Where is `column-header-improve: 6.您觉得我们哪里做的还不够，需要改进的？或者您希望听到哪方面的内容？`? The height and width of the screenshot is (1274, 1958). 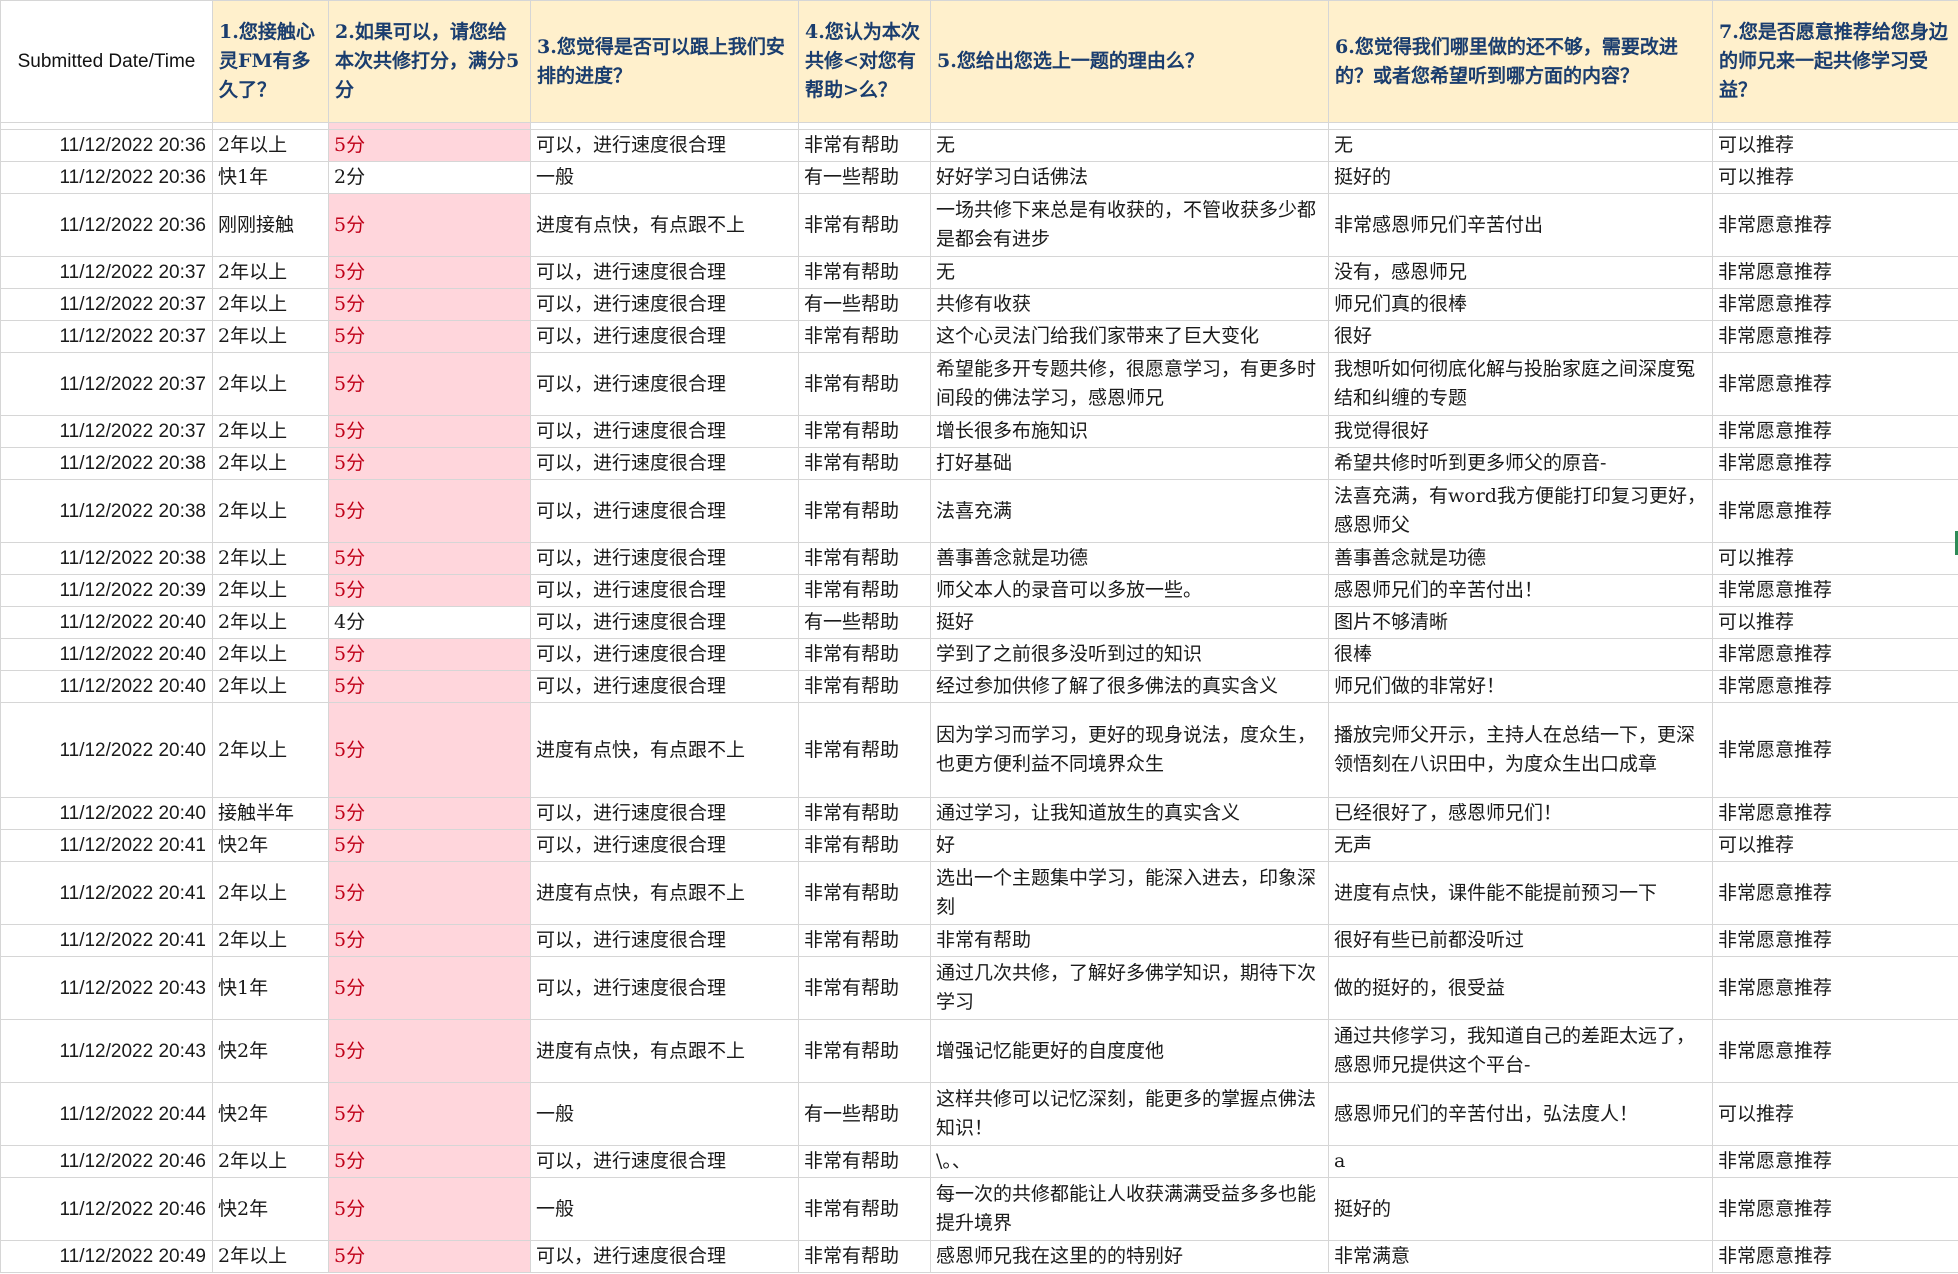 column-header-improve: 6.您觉得我们哪里做的还不够，需要改进的？或者您希望听到哪方面的内容？ is located at coordinates (1520, 61).